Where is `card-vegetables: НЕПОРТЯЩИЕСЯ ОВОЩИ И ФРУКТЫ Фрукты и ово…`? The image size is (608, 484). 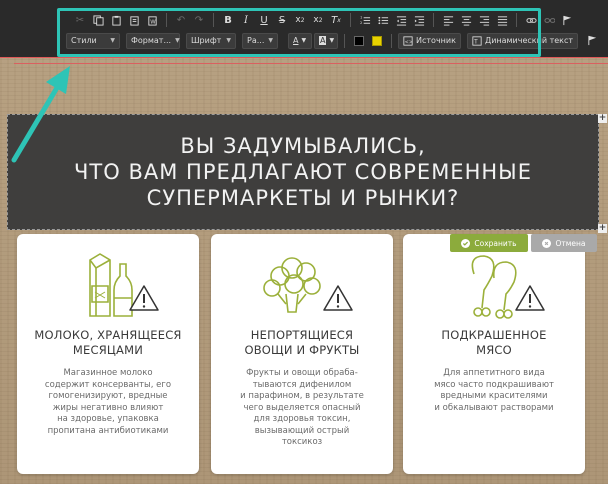
card-vegetables: НЕПОРТЯЩИЕСЯ ОВОЩИ И ФРУКТЫ Фрукты и ово… is located at coordinates (302, 354).